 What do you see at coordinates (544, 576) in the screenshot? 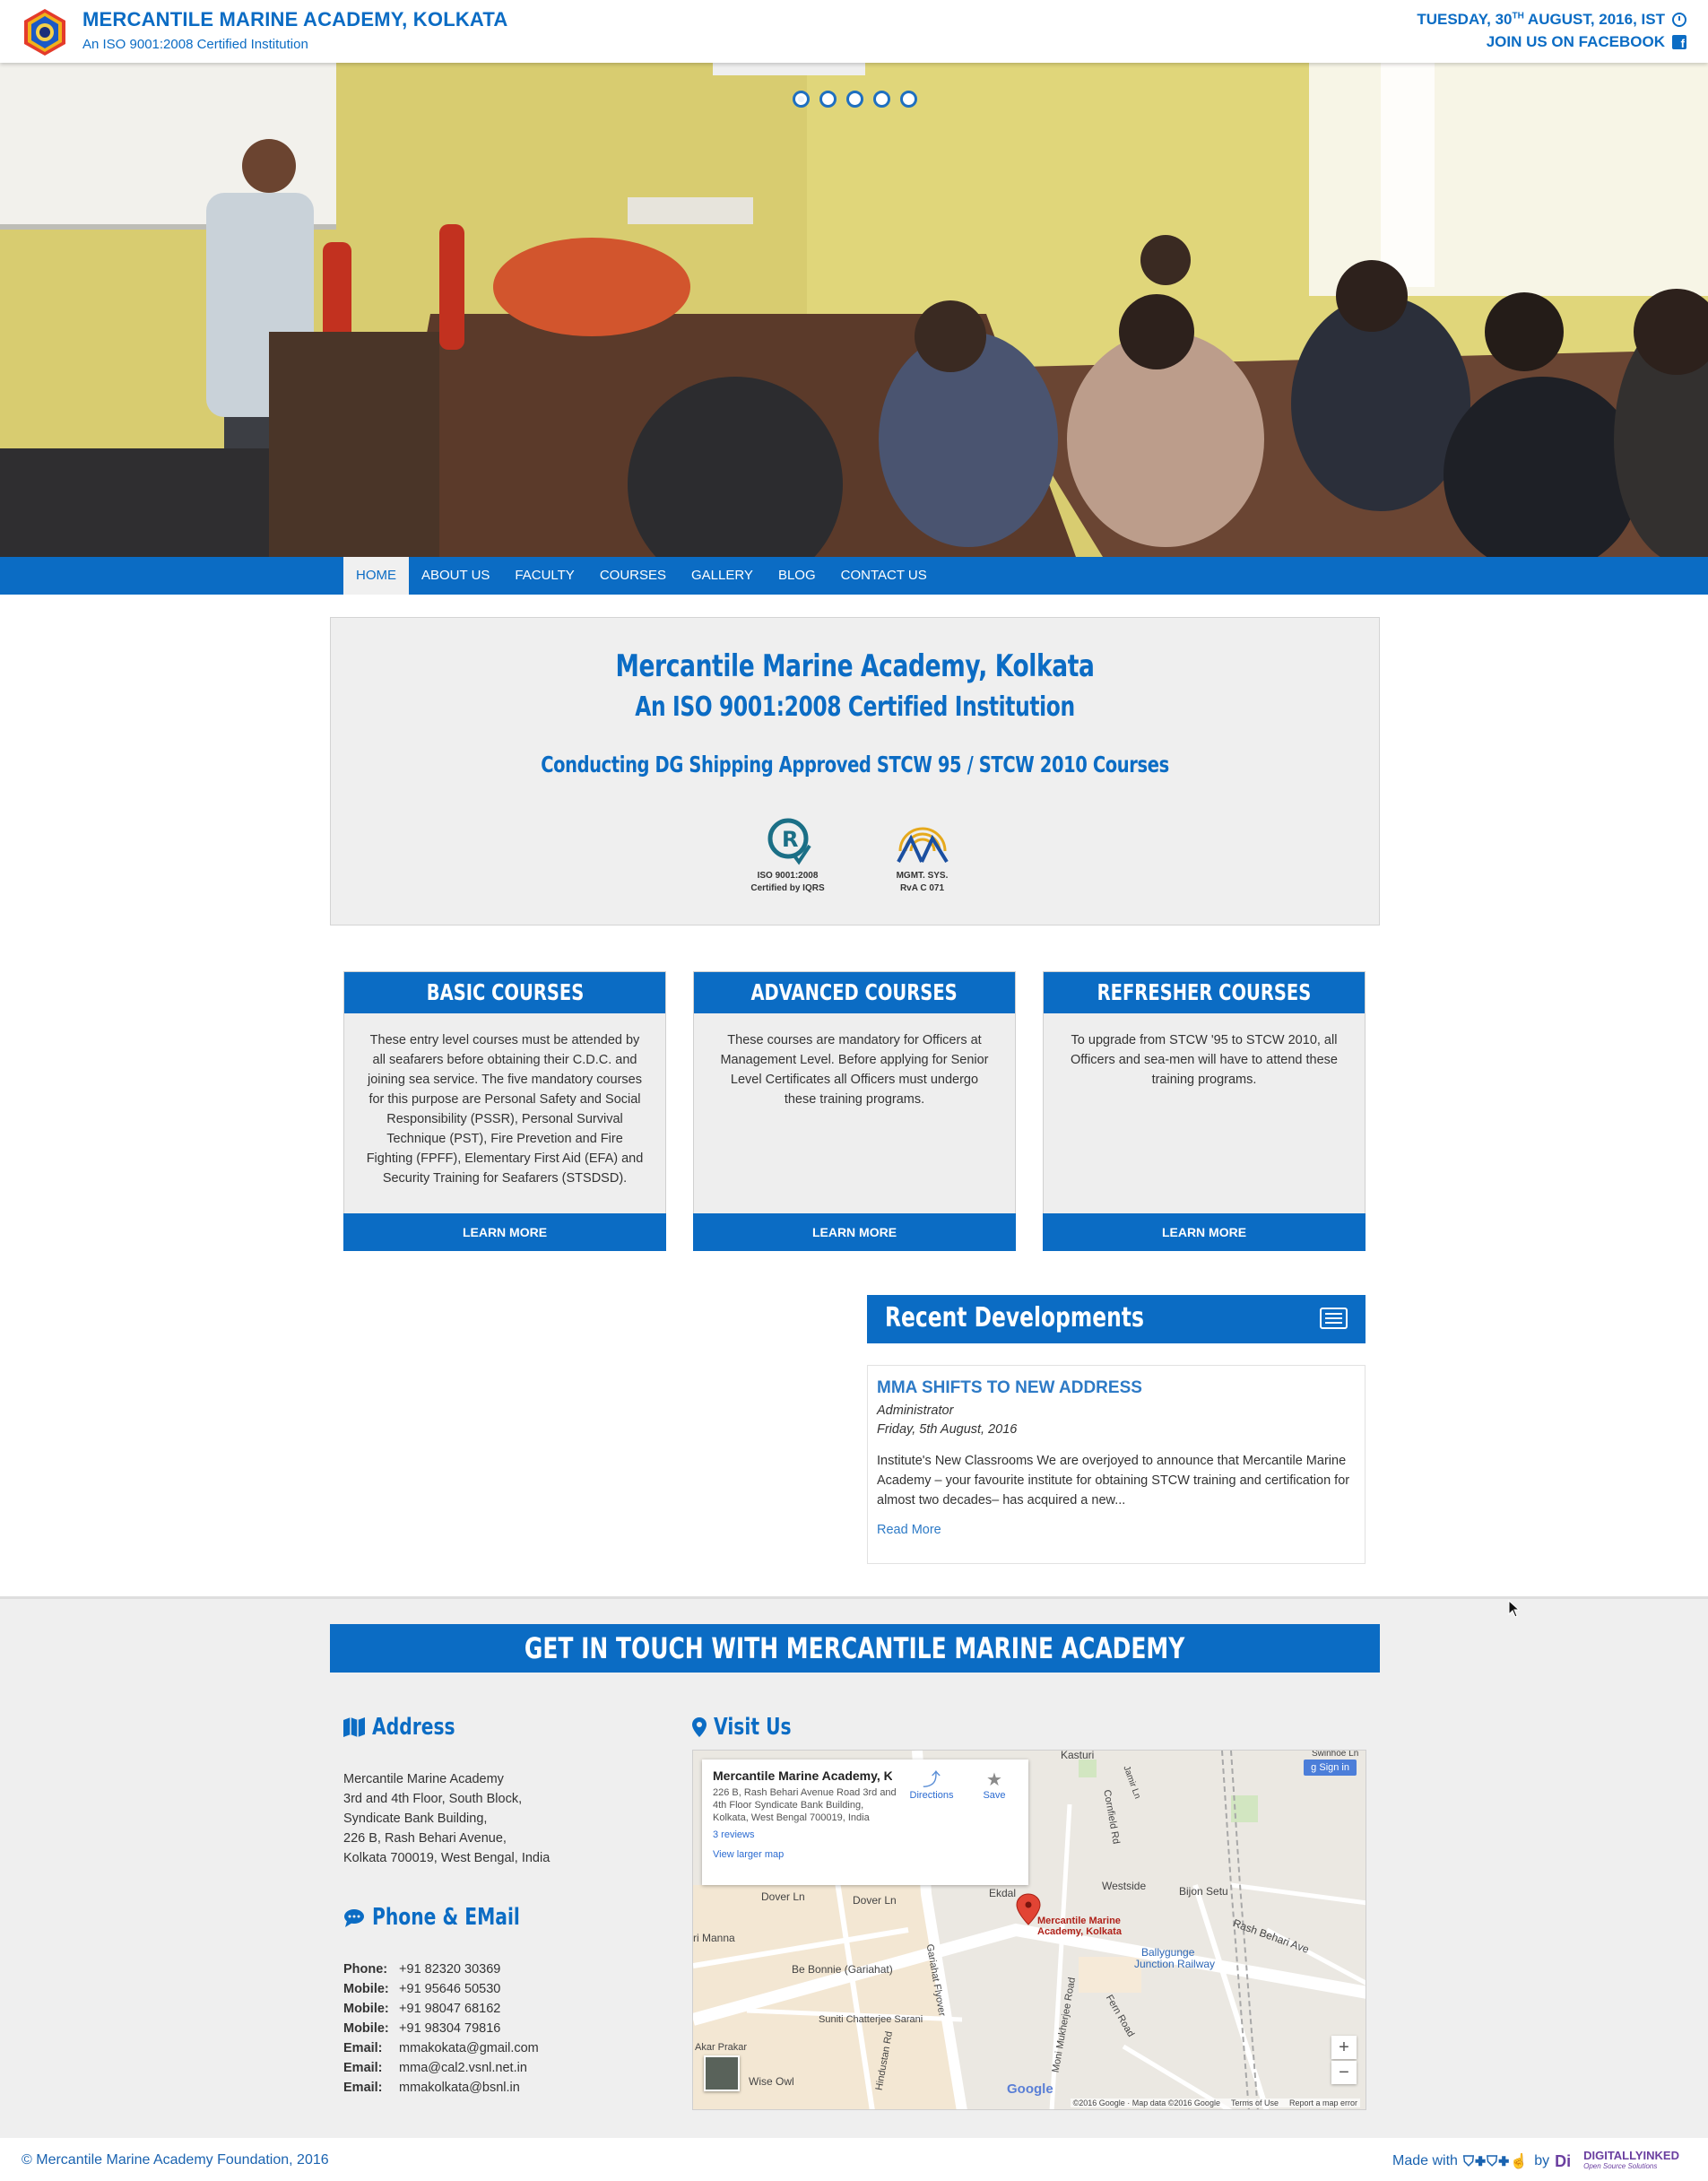
I see `nav-item-faculty: FACULTY` at bounding box center [544, 576].